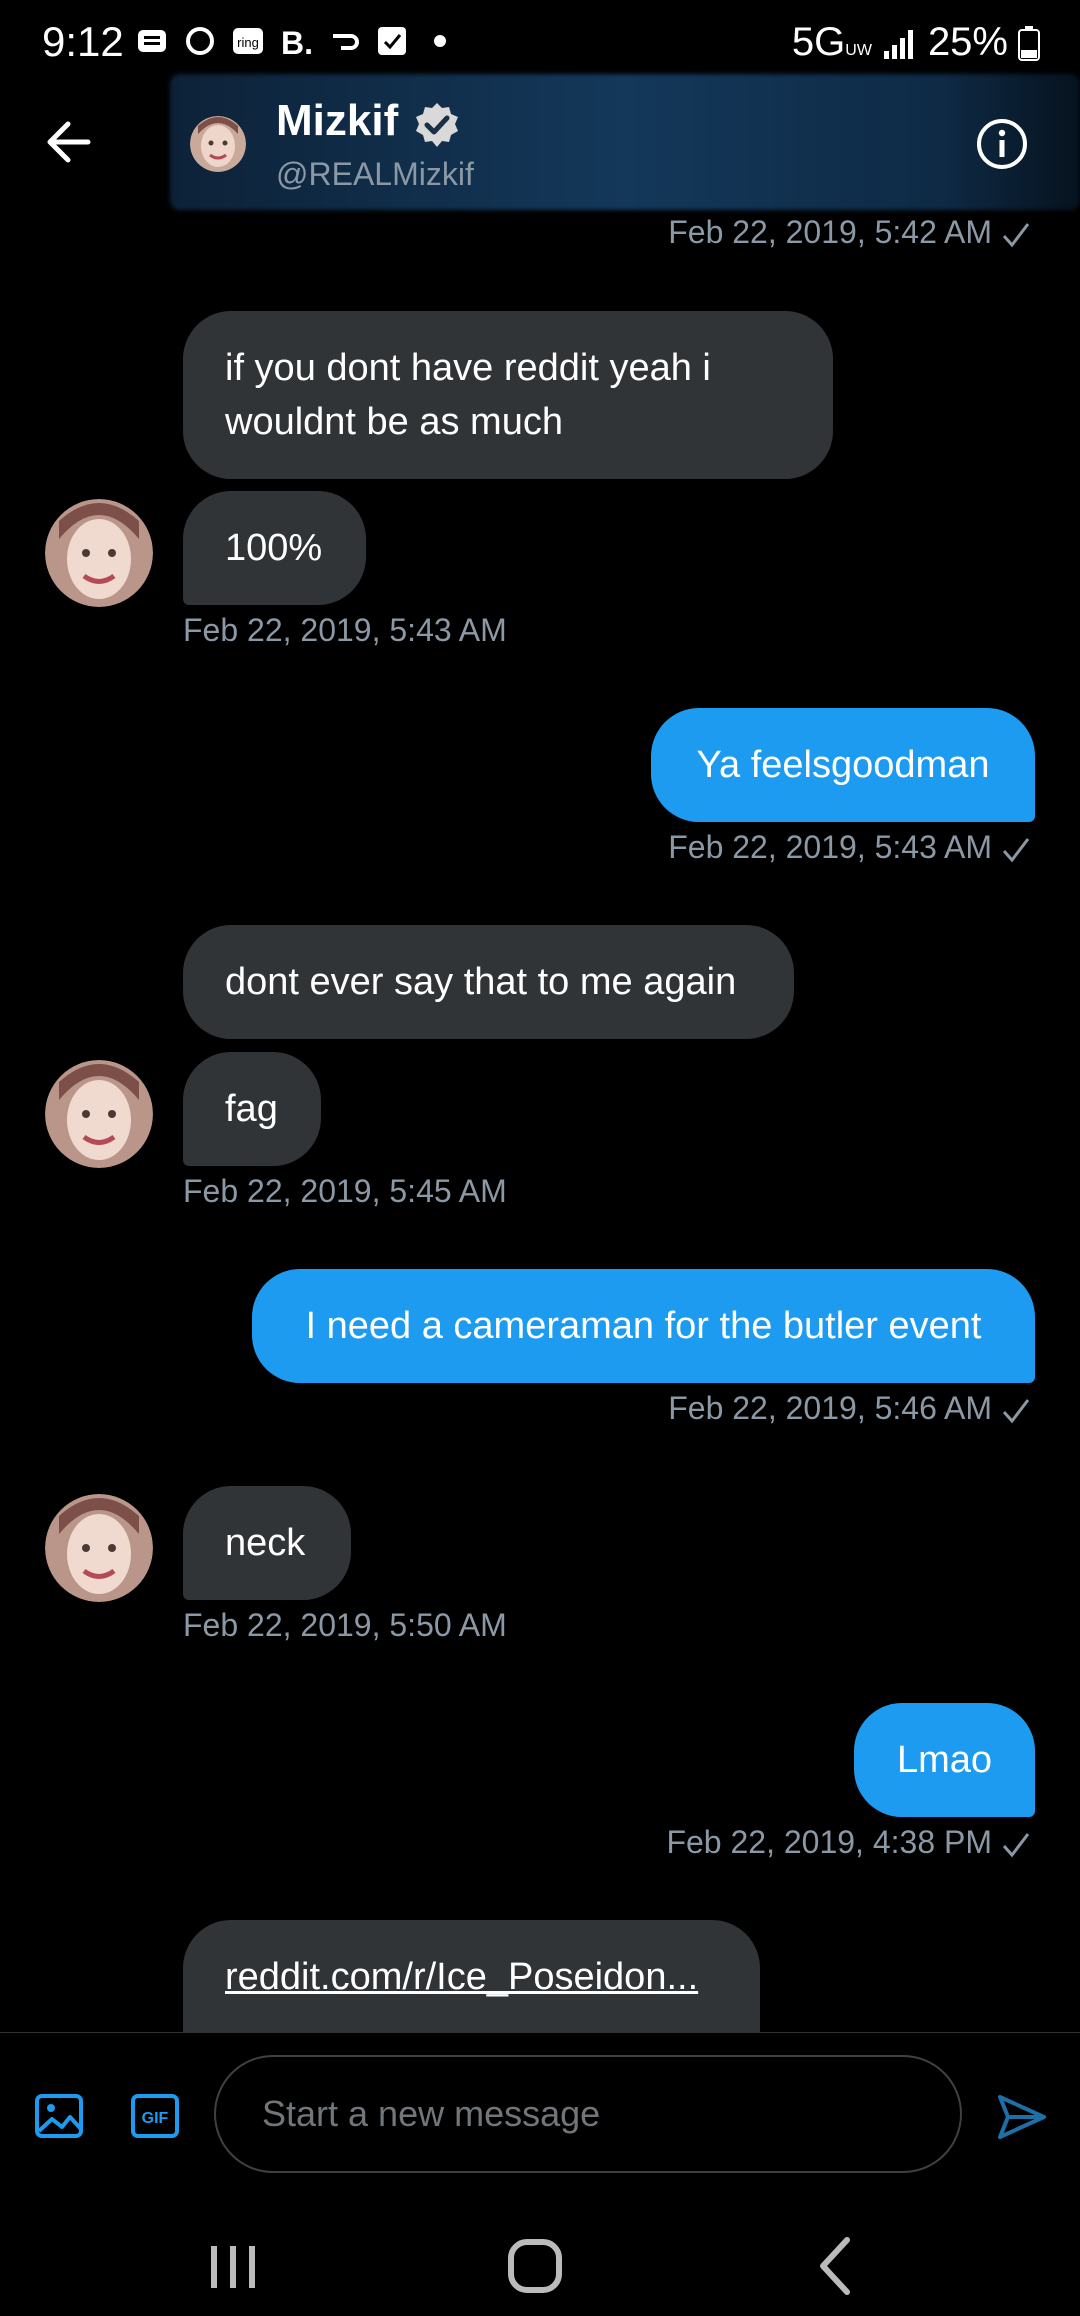  I want to click on send-icon, so click(1022, 2117).